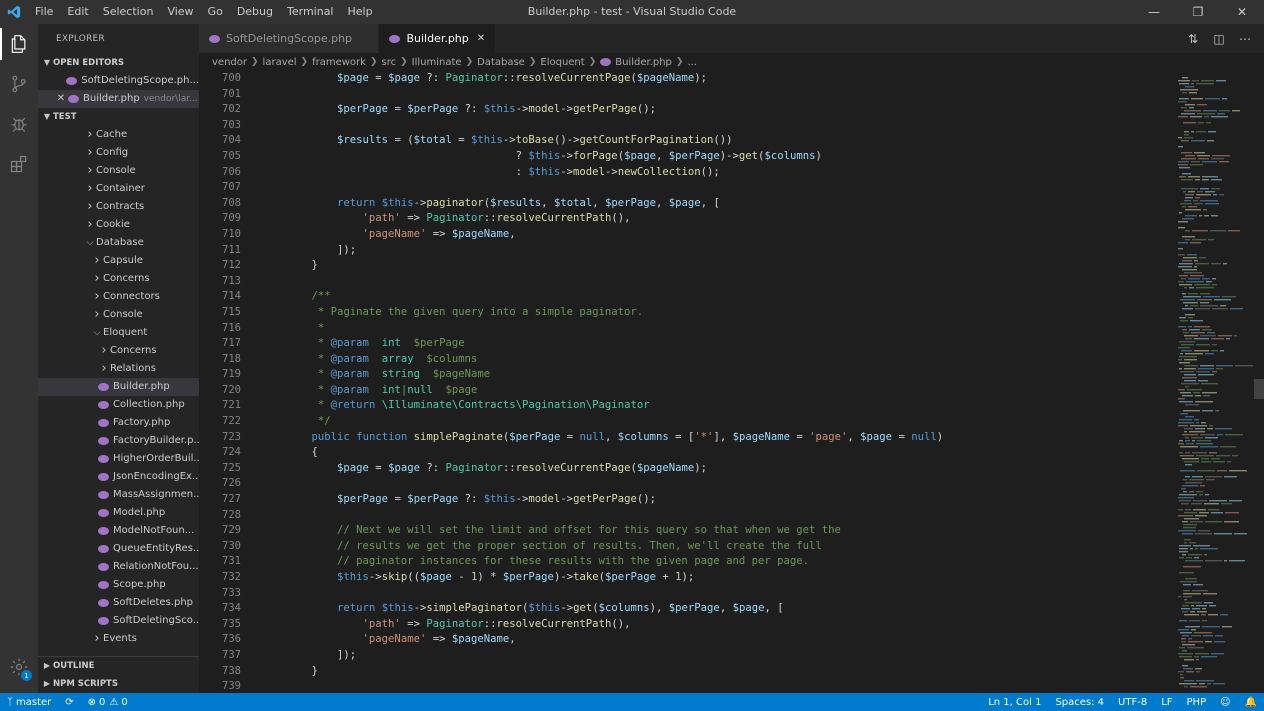 The height and width of the screenshot is (711, 1264). Describe the element at coordinates (1219, 39) in the screenshot. I see `split-editor-icon: ◫` at that location.